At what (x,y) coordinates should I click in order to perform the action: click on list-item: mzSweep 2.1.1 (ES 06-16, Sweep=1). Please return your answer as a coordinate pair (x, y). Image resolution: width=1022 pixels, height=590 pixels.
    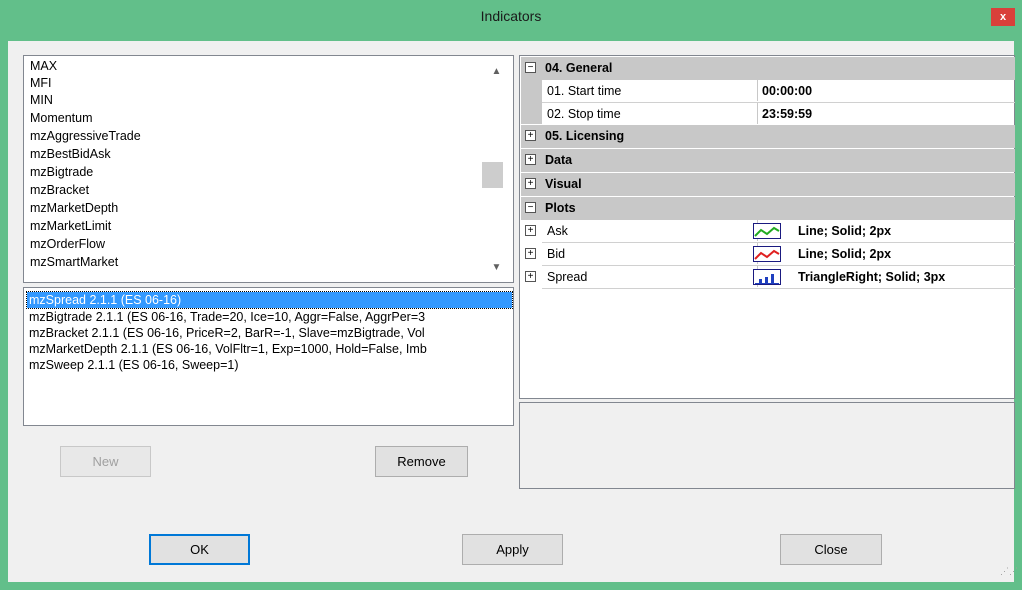
    Looking at the image, I should click on (133, 365).